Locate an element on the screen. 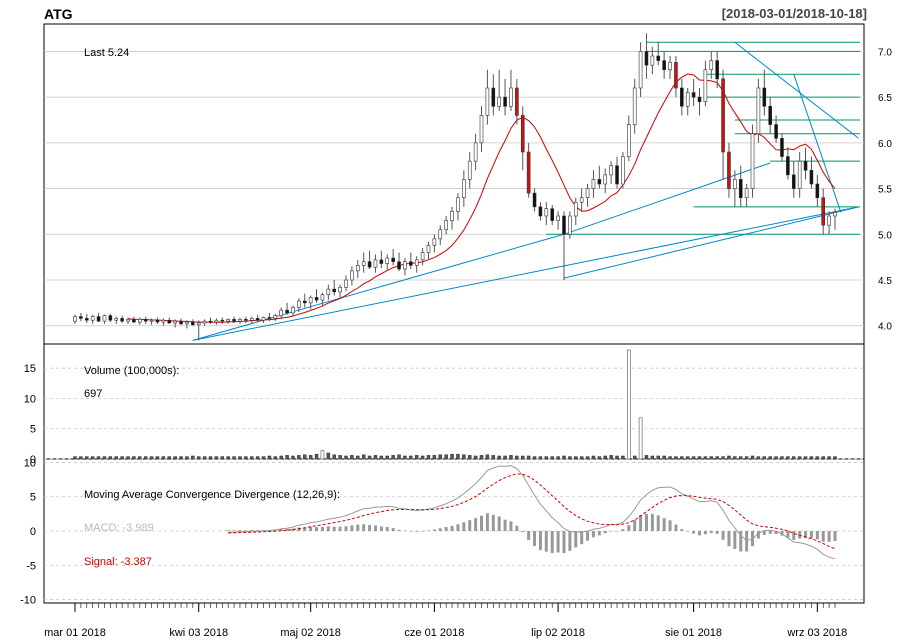 Image resolution: width=905 pixels, height=644 pixels. price-tick-label: 5.0 is located at coordinates (885, 235).